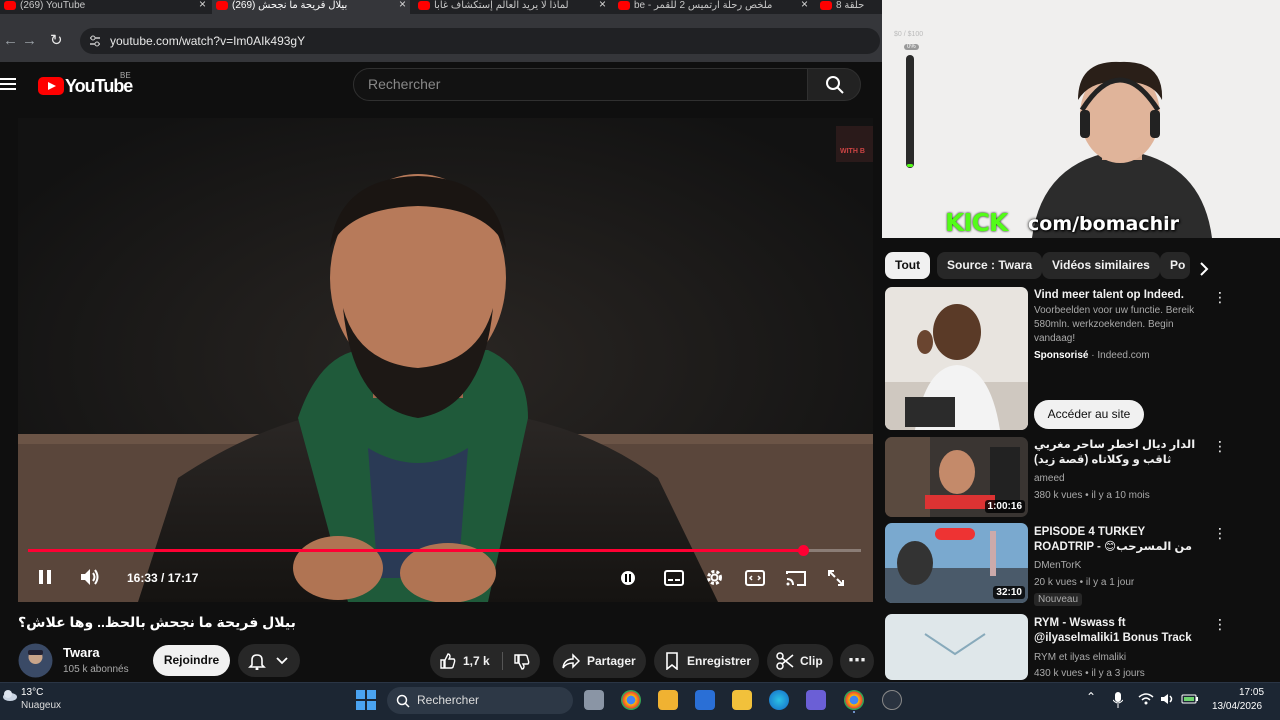 The image size is (1280, 720). I want to click on progress-track, so click(444, 550).